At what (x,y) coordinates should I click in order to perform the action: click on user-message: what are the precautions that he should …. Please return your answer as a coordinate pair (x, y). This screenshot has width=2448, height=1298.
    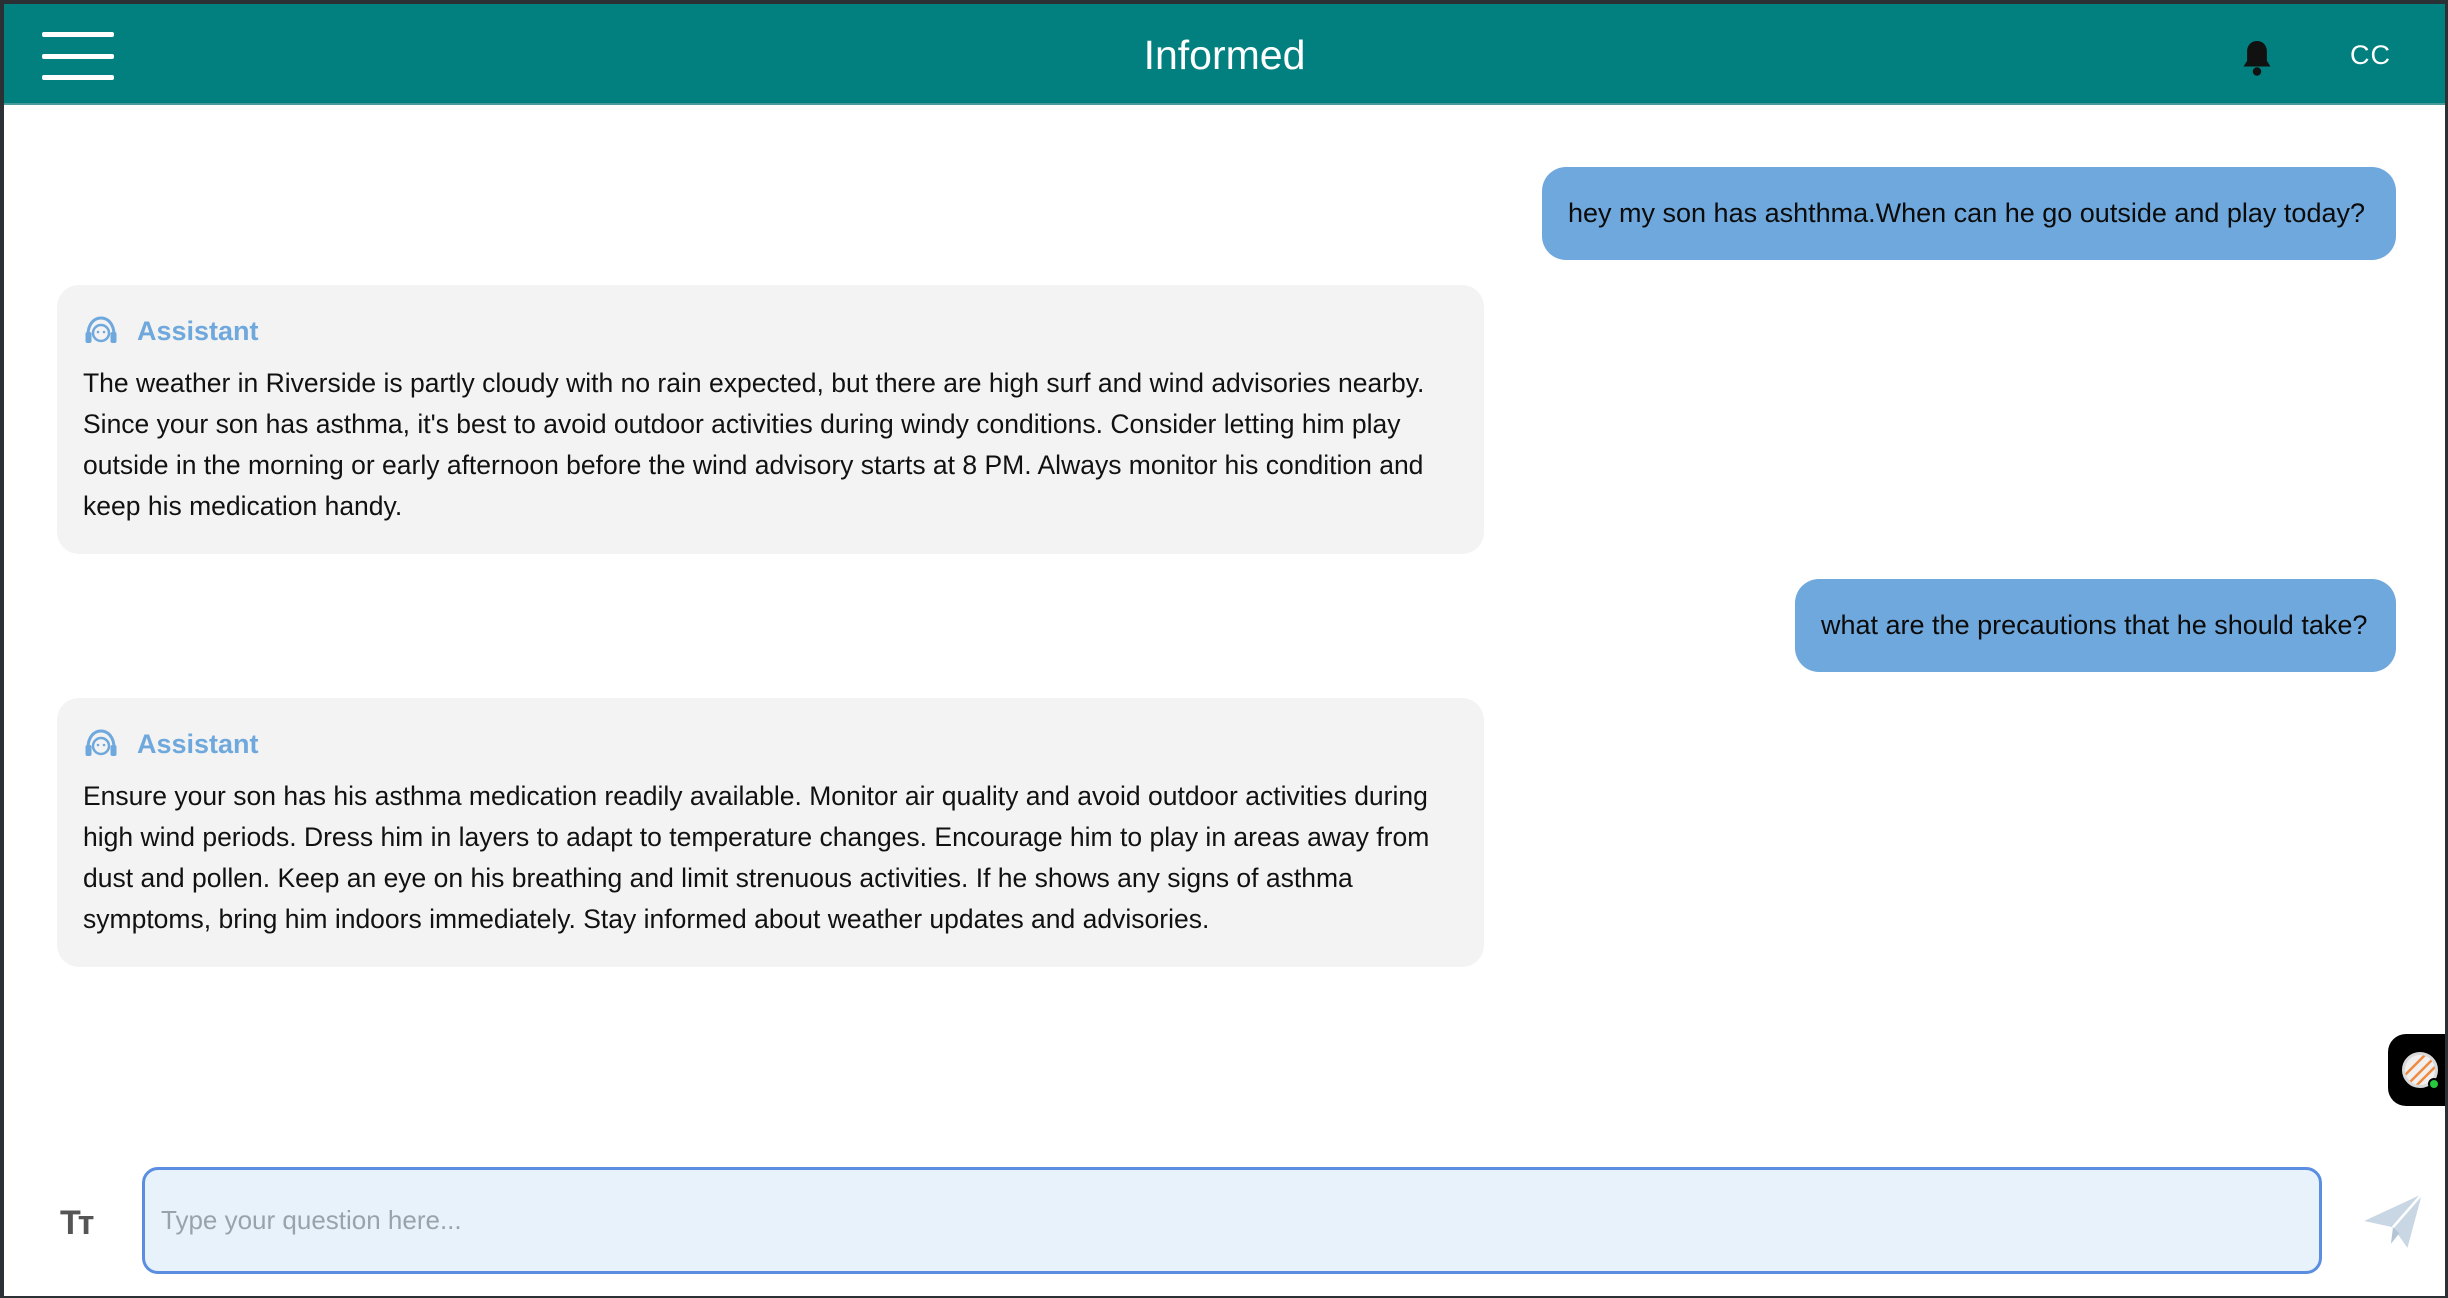
    Looking at the image, I should click on (2095, 625).